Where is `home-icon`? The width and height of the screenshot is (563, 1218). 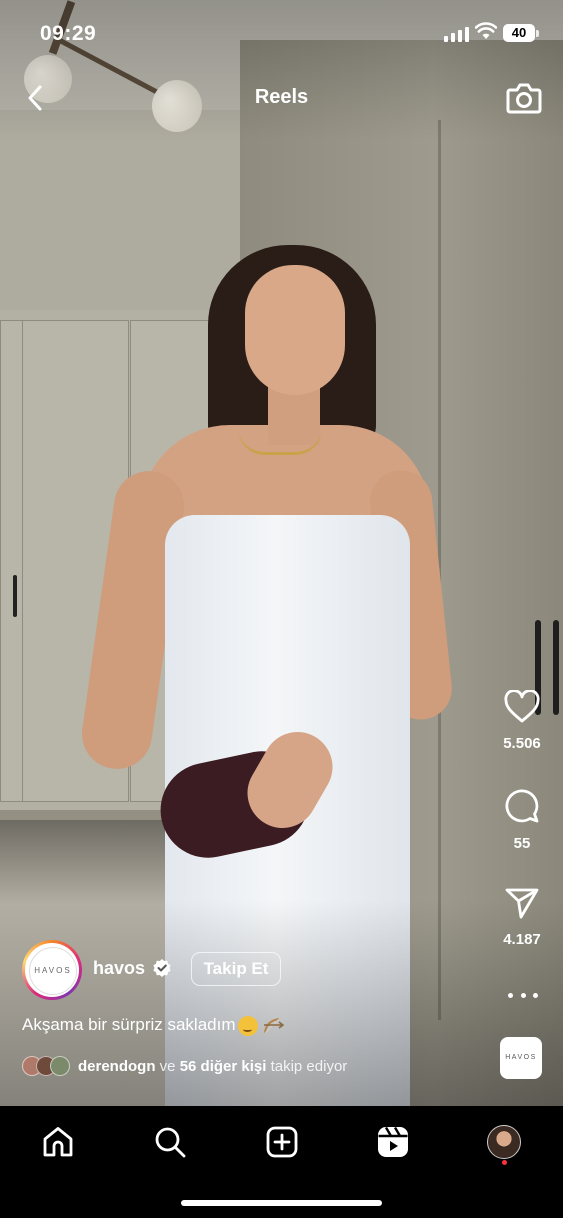 home-icon is located at coordinates (58, 1142).